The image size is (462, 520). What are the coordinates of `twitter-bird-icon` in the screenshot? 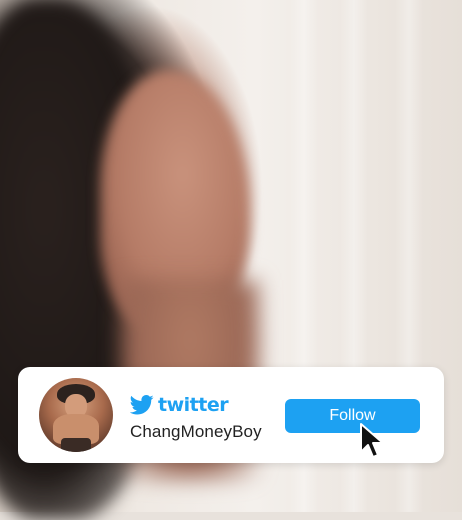 It's located at (142, 405).